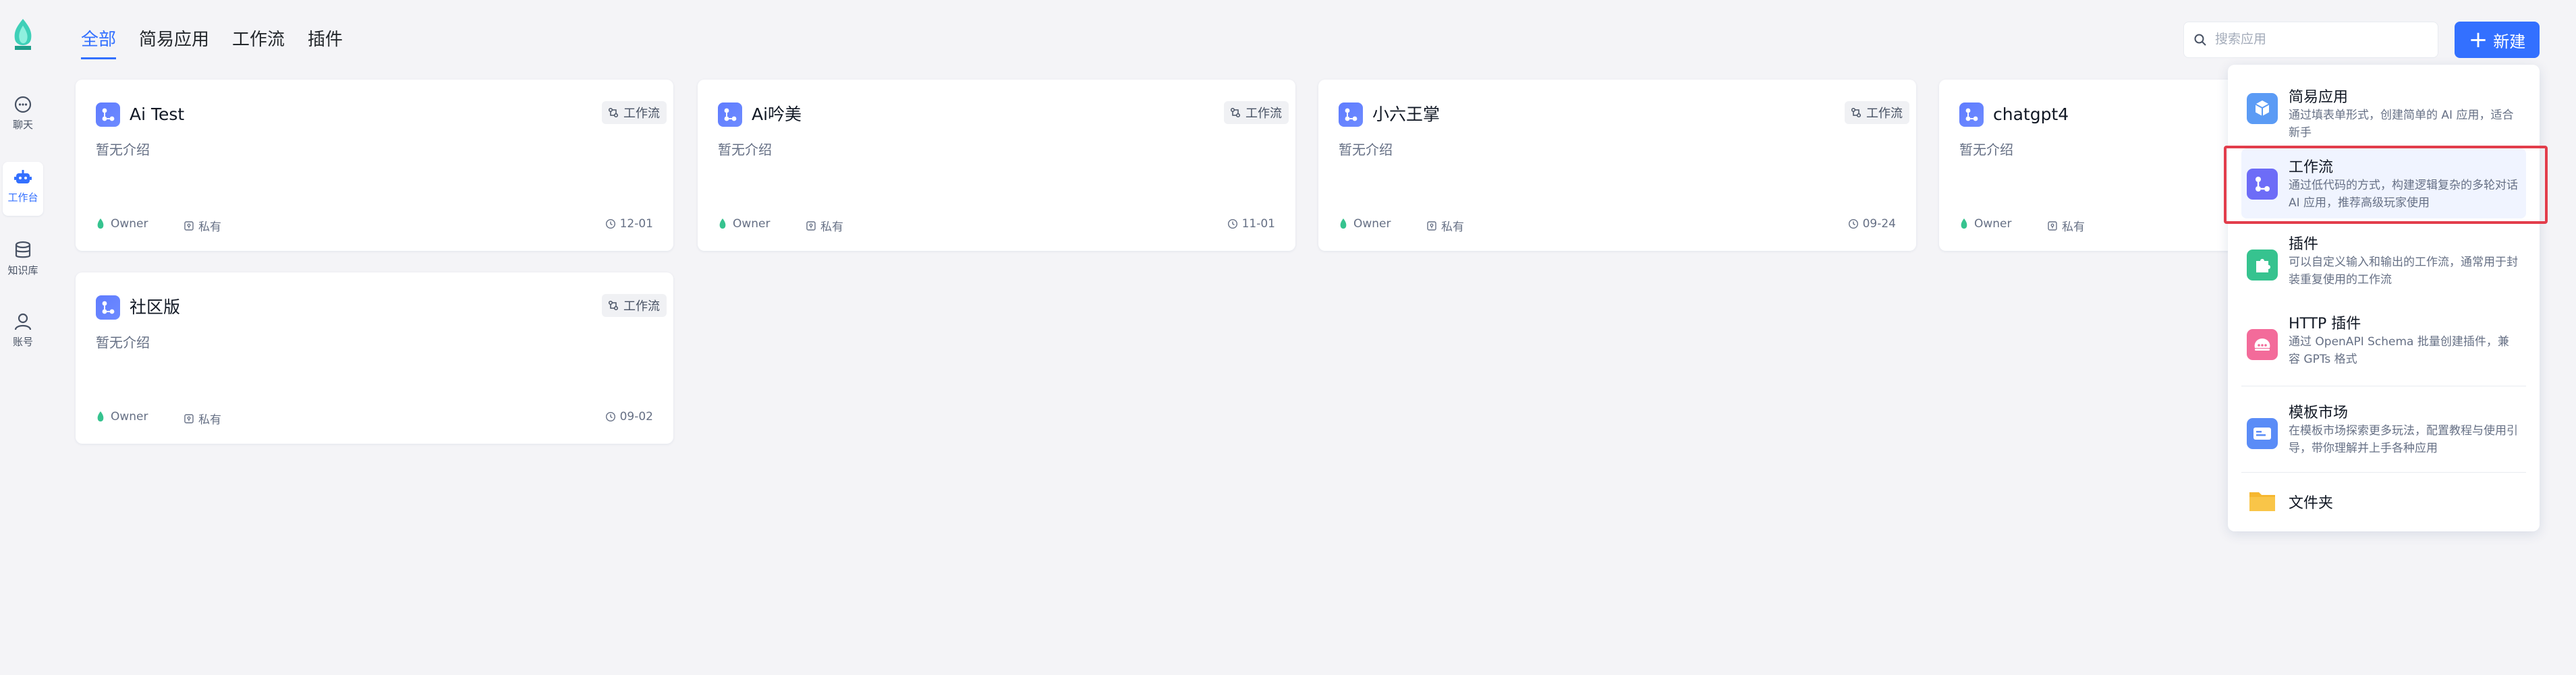 Image resolution: width=2576 pixels, height=675 pixels. What do you see at coordinates (22, 125) in the screenshot?
I see `rail-label: 聊天` at bounding box center [22, 125].